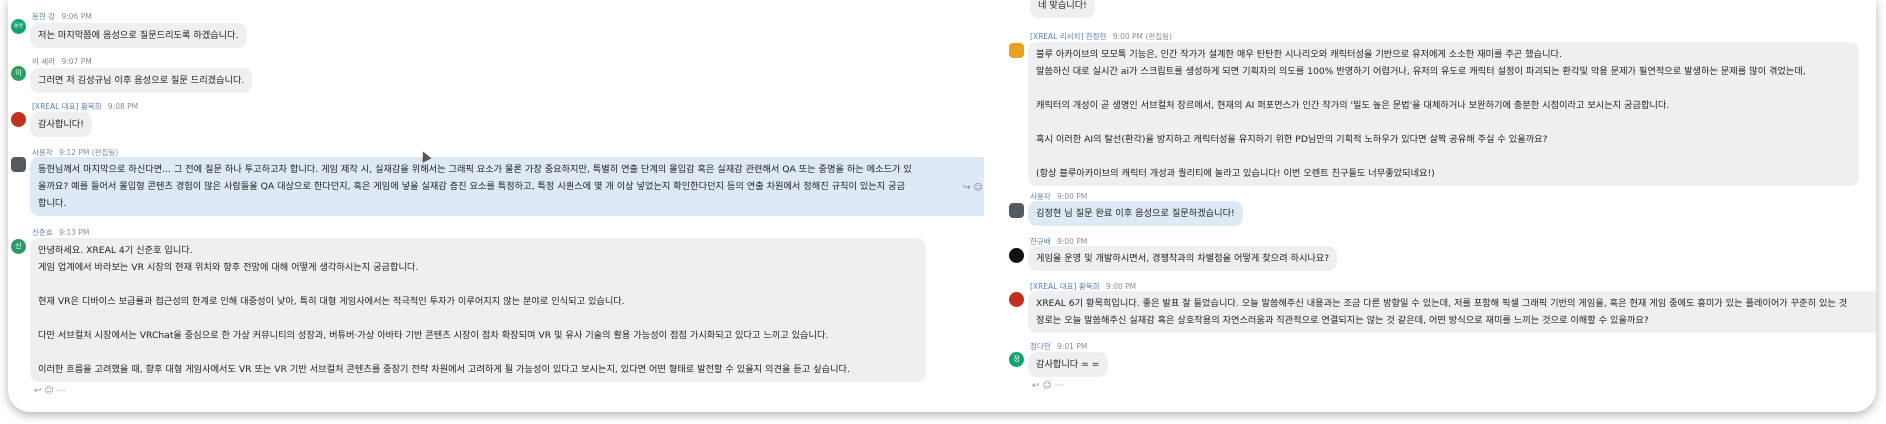 The height and width of the screenshot is (424, 1886). What do you see at coordinates (1072, 346) in the screenshot?
I see `timestamp: 9:01 PM` at bounding box center [1072, 346].